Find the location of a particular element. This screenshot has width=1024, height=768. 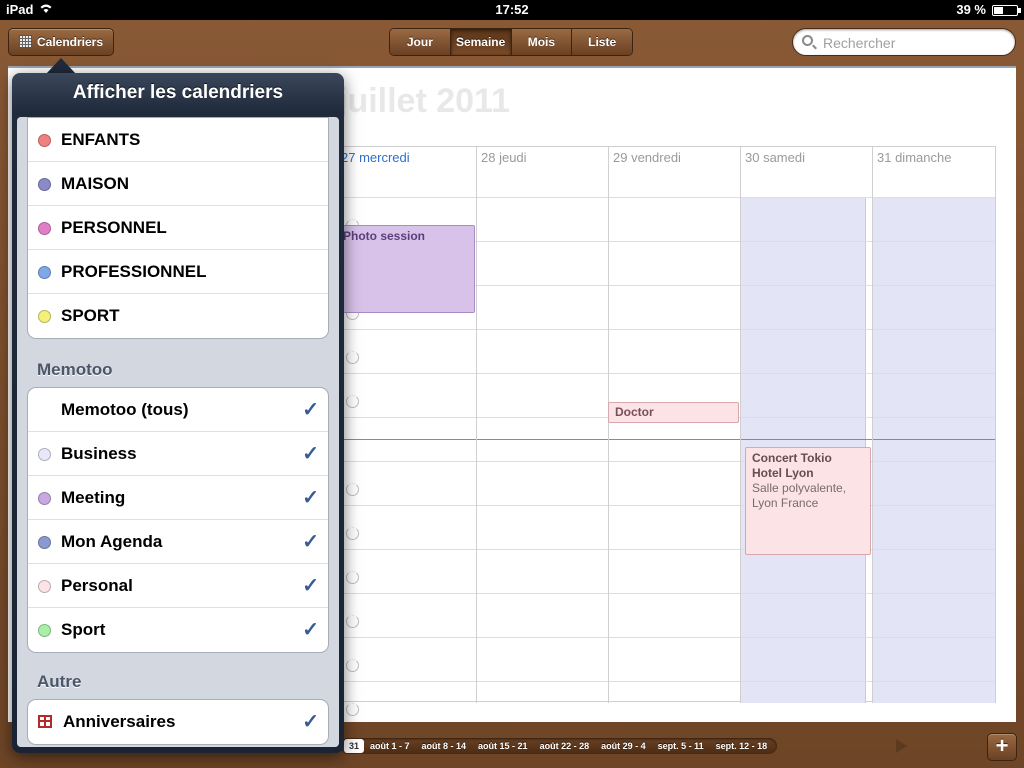

day-column: 29 vendredi is located at coordinates (644, 425).